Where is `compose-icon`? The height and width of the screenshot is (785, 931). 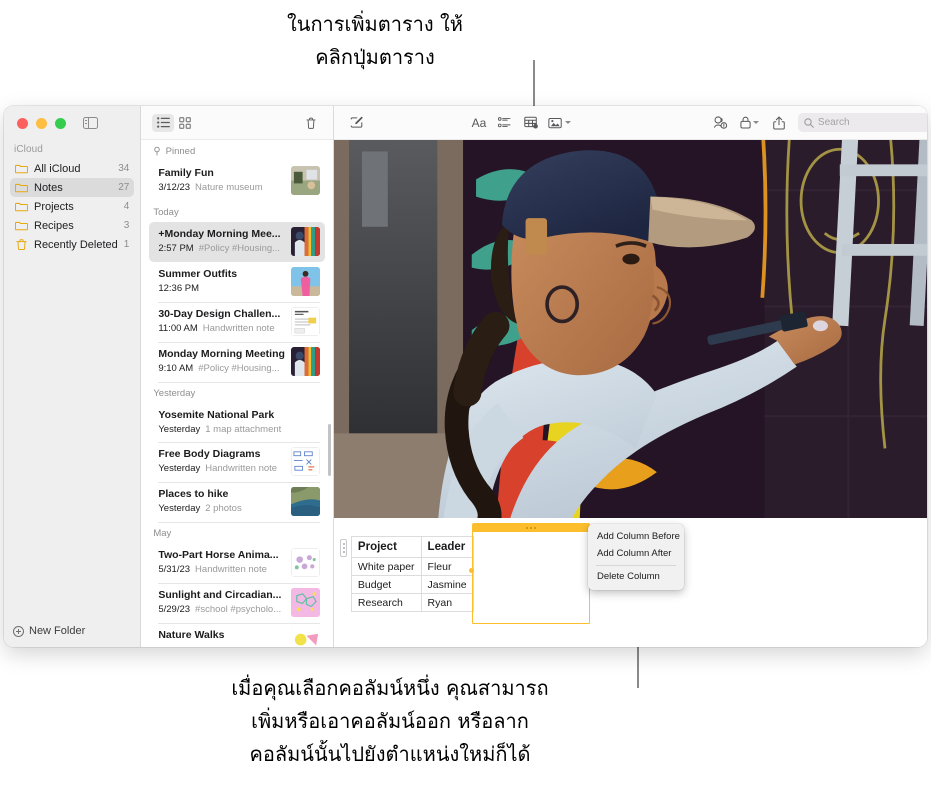 compose-icon is located at coordinates (357, 123).